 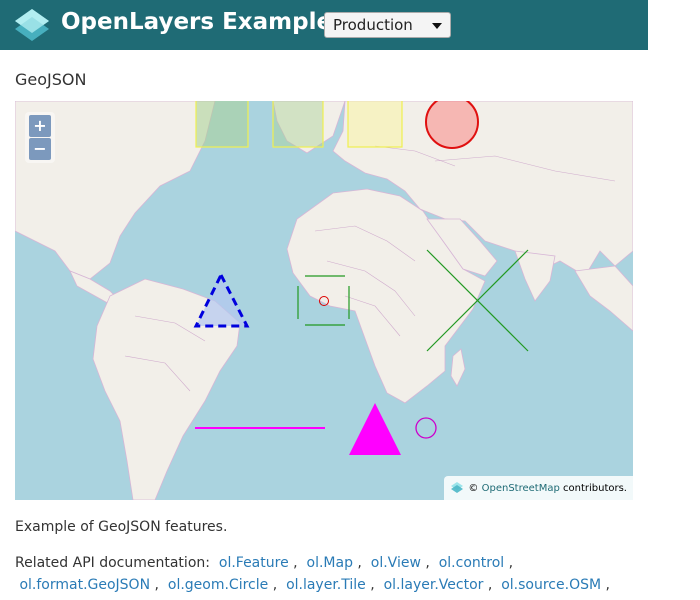 What do you see at coordinates (473, 488) in the screenshot?
I see `attribution-prefix: ©` at bounding box center [473, 488].